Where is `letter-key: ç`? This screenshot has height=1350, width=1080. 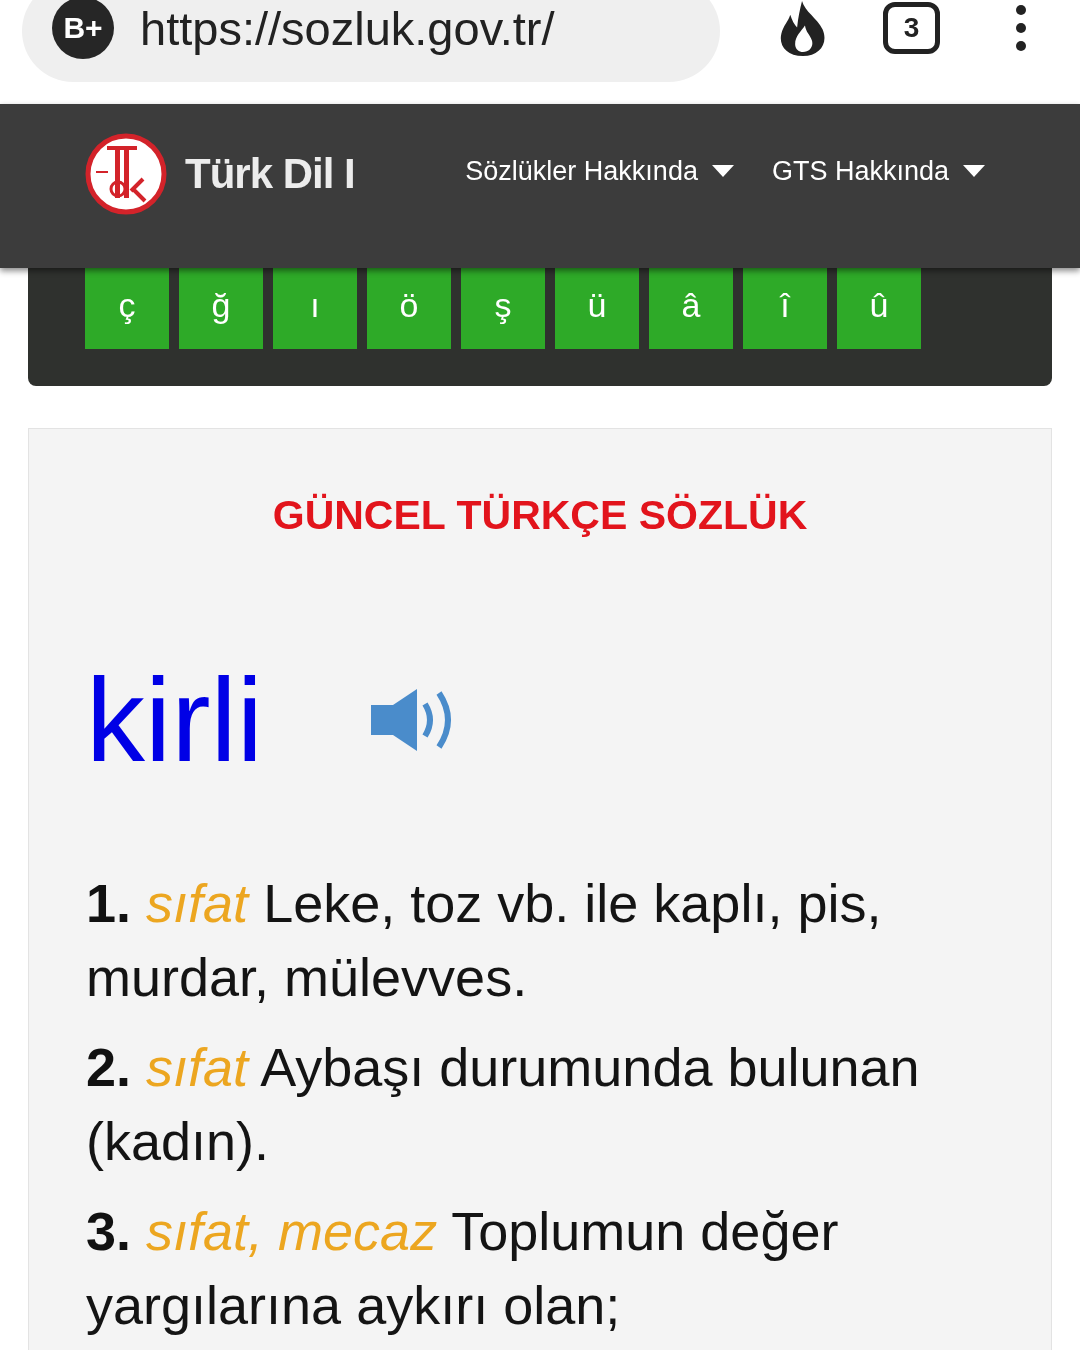
letter-key: ç is located at coordinates (127, 308).